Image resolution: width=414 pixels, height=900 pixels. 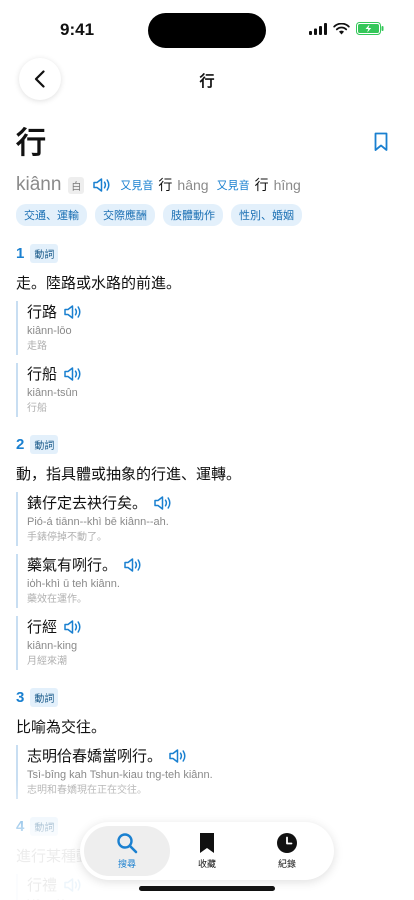 I want to click on navigation-bar: 行, so click(x=207, y=80).